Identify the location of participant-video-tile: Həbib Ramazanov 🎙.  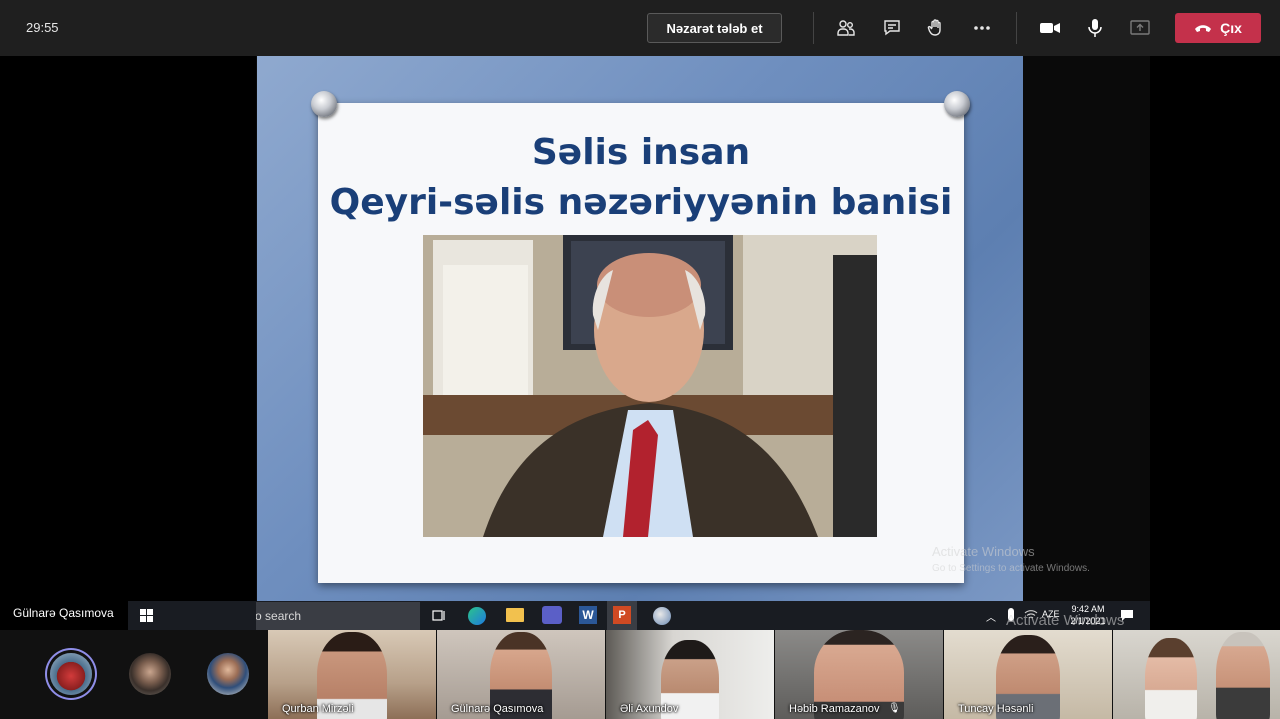
(859, 674).